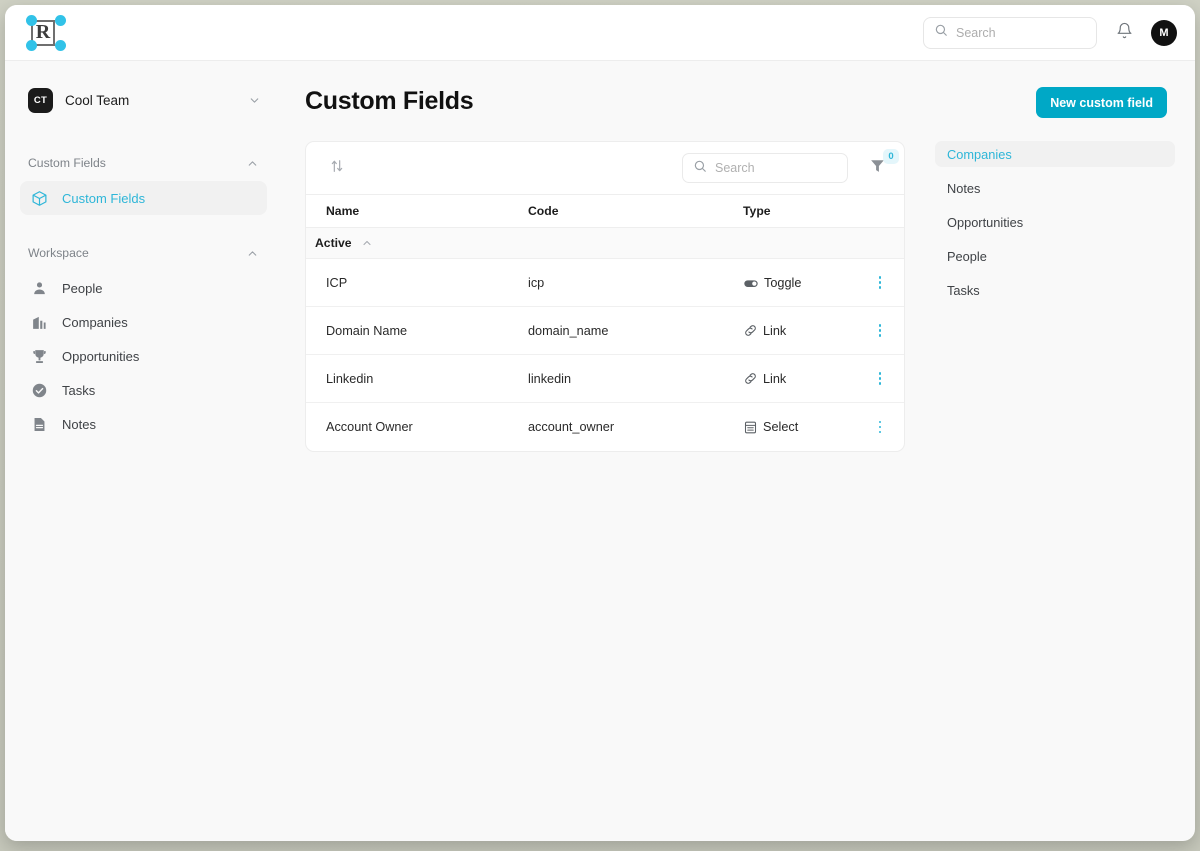  I want to click on sidebar-item-label: Notes, so click(79, 424).